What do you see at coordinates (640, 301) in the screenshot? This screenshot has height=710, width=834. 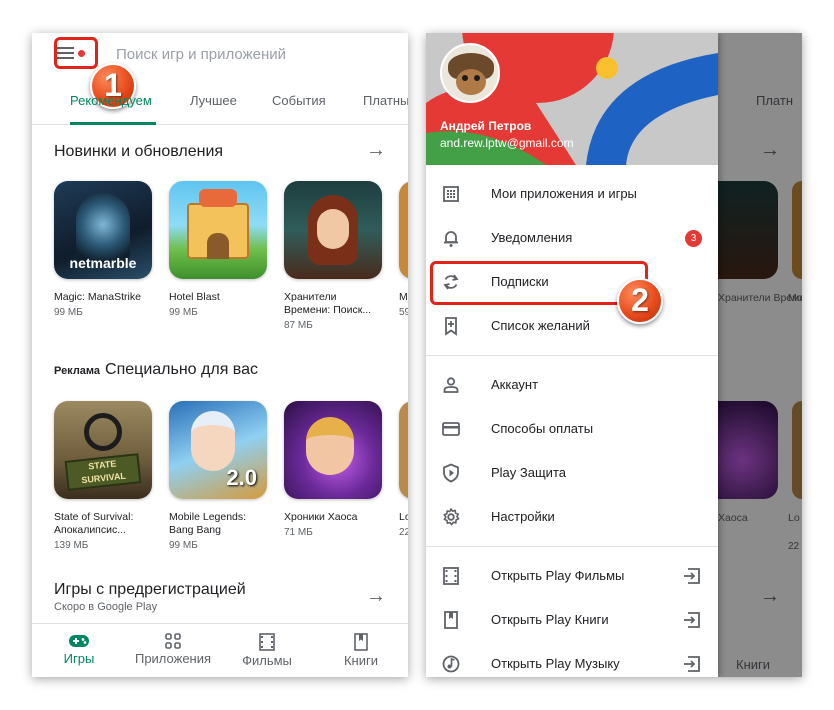 I see `callout-number-2: 2` at bounding box center [640, 301].